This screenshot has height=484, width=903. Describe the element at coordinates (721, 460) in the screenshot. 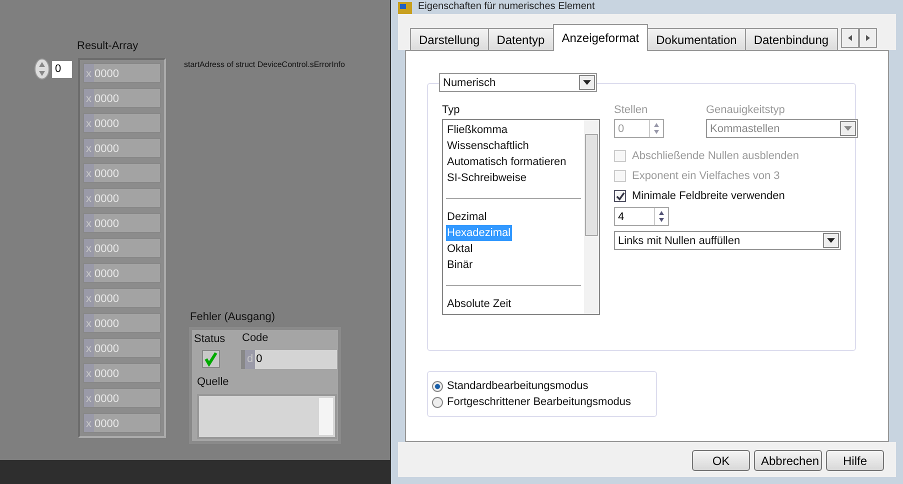

I see `dialog-button: OK` at that location.